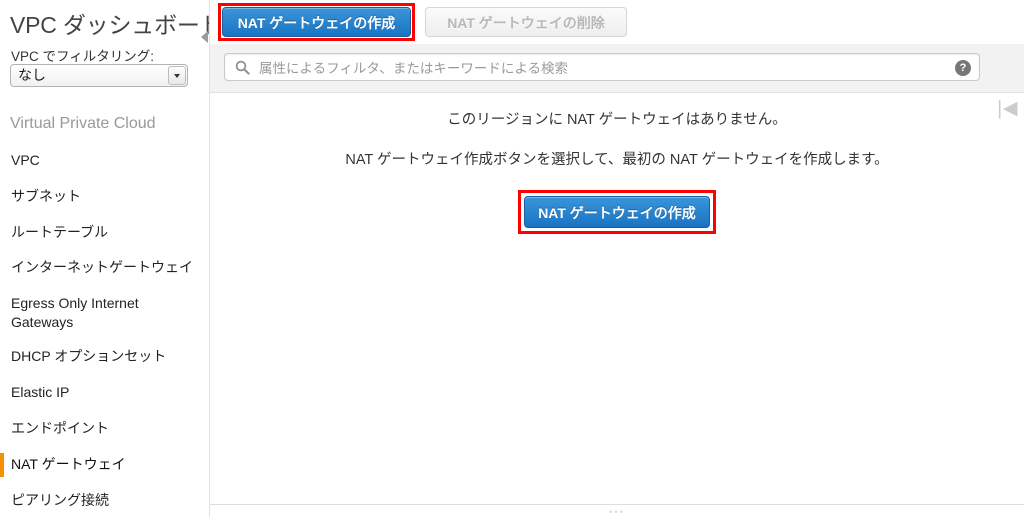 This screenshot has width=1024, height=517. I want to click on sidebar-item-vpc: VPC, so click(104, 161).